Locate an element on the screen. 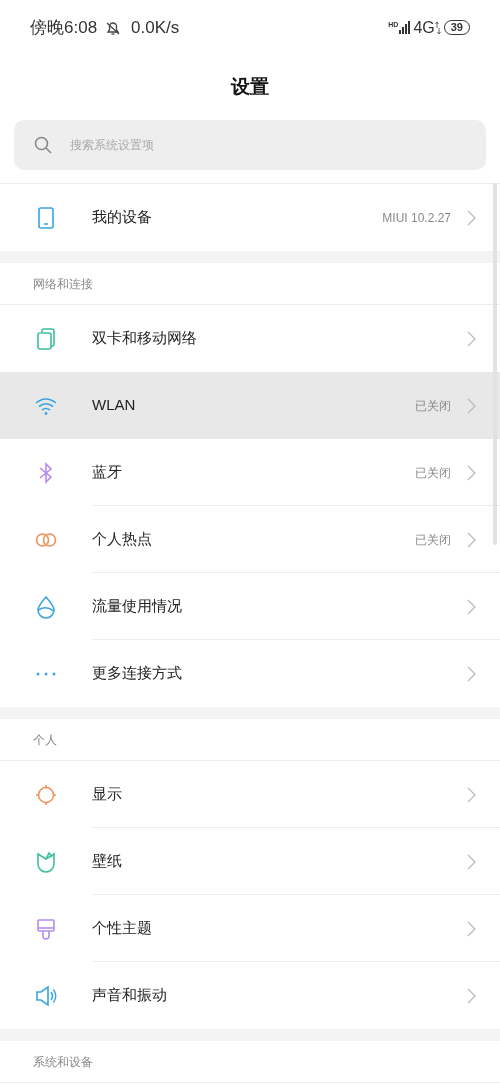 The image size is (500, 1084). more-dots-icon is located at coordinates (46, 673).